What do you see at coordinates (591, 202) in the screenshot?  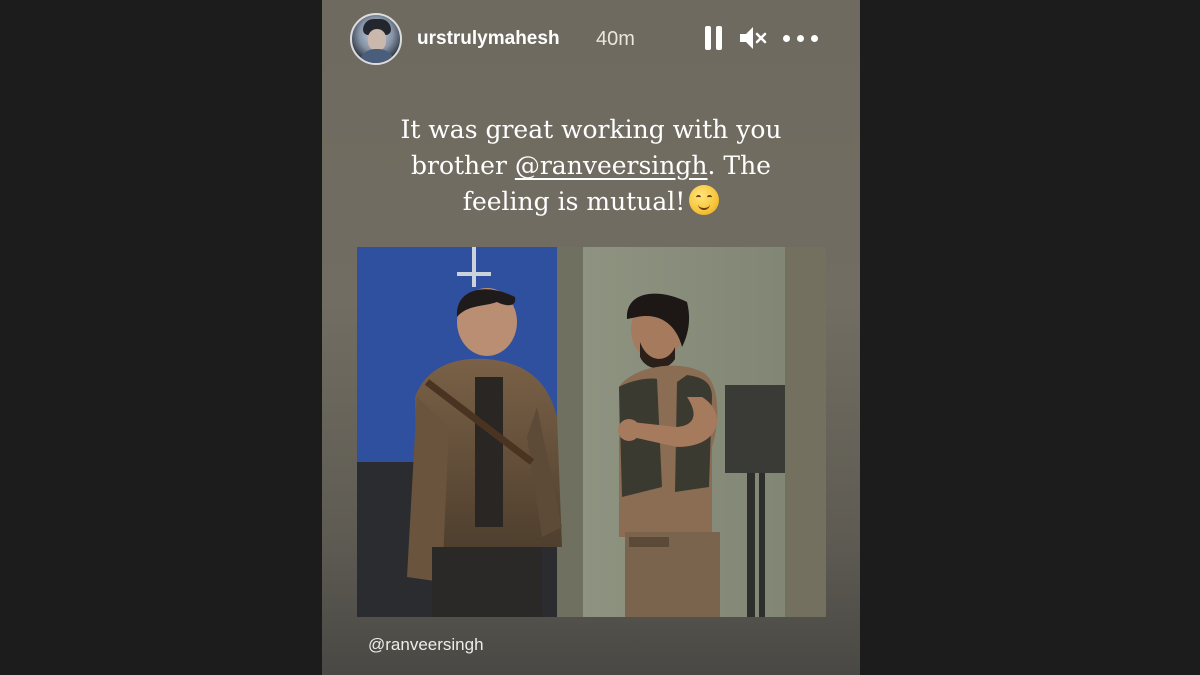 I see `caption-line-3: feeling is mutual!` at bounding box center [591, 202].